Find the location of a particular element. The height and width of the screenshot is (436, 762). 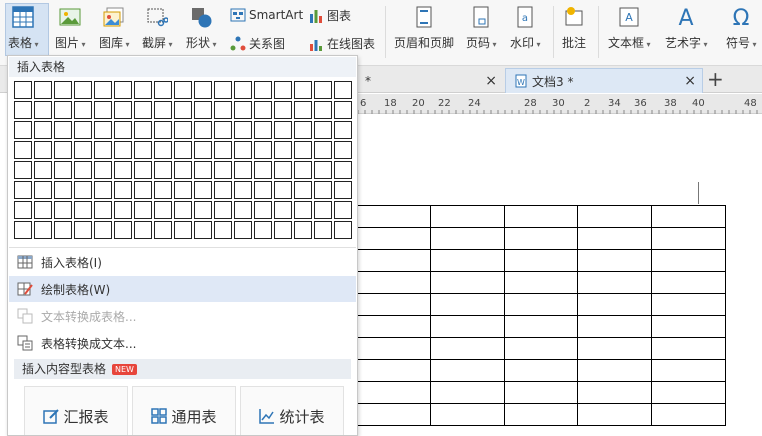

new-tab-plus-icon: + is located at coordinates (715, 79).